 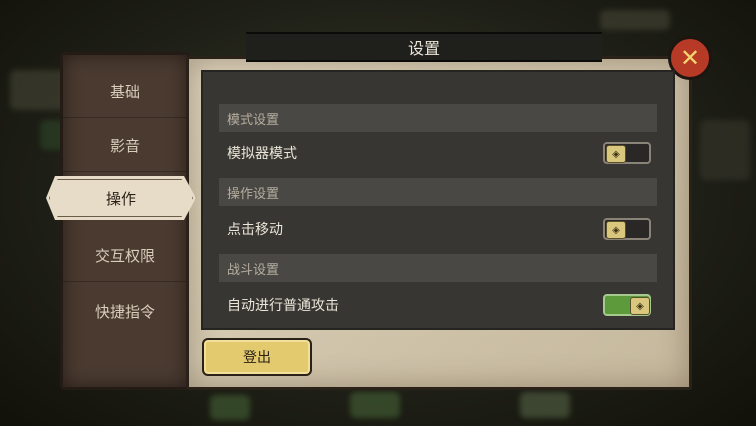 I want to click on section-title: 操作设置, so click(x=253, y=194).